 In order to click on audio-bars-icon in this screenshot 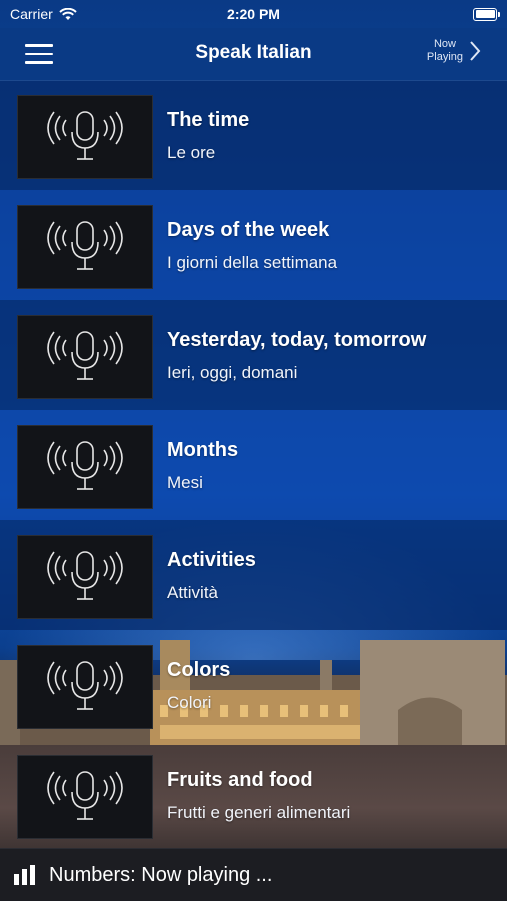, I will do `click(24, 875)`.